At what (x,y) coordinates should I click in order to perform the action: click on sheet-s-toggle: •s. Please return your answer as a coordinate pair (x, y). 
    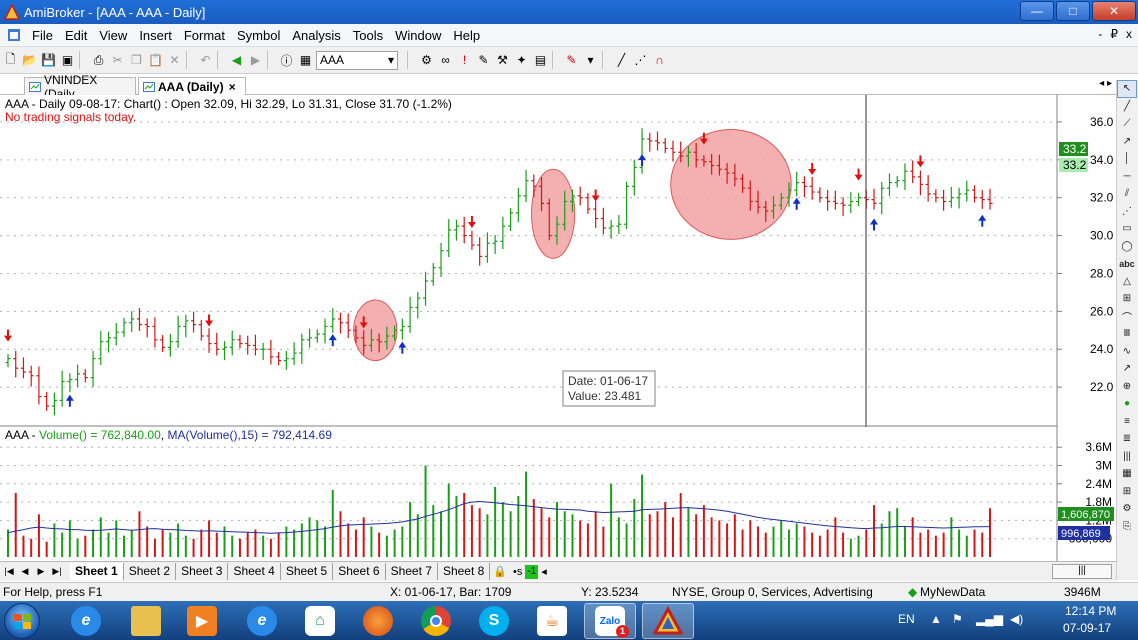
    Looking at the image, I should click on (517, 572).